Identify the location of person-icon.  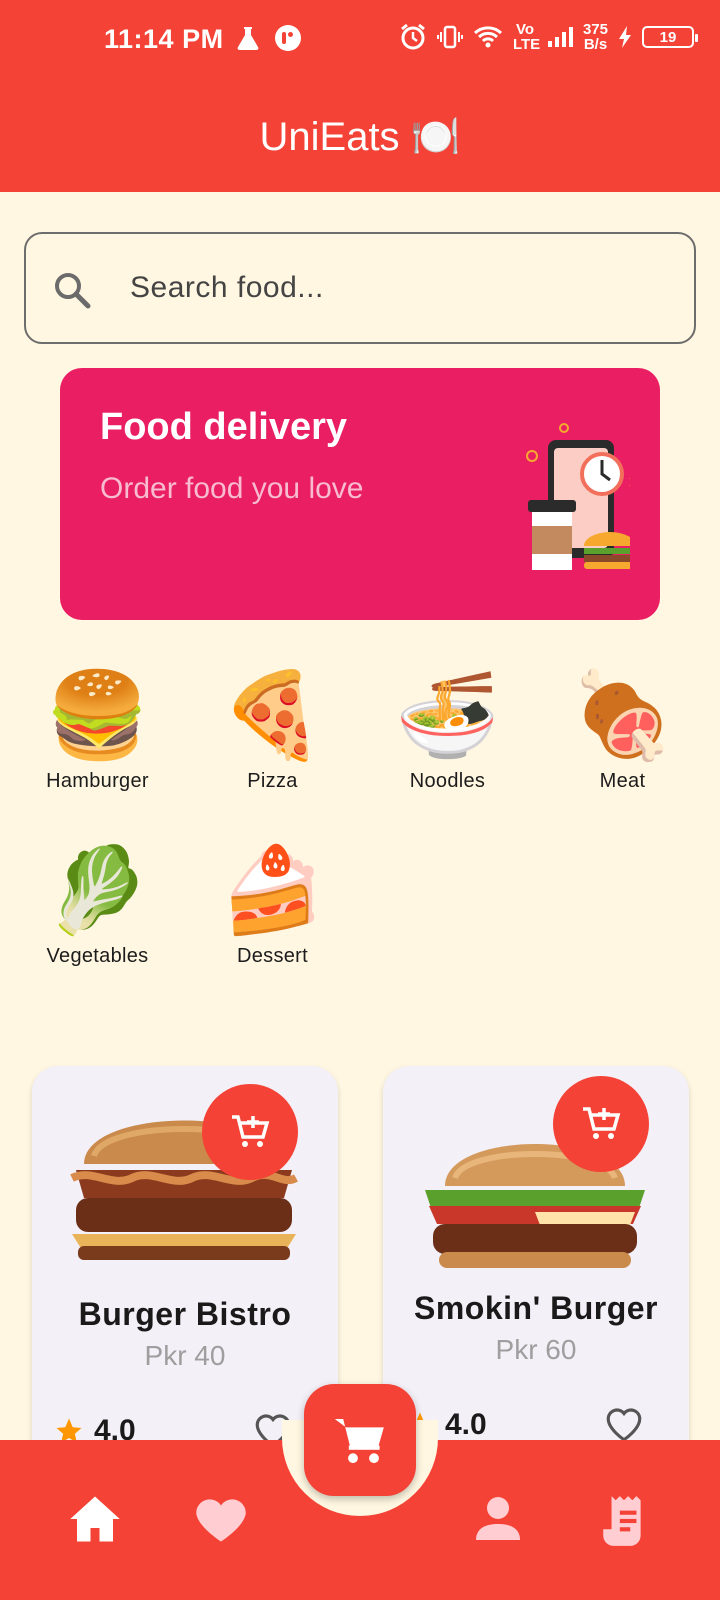
(498, 1518).